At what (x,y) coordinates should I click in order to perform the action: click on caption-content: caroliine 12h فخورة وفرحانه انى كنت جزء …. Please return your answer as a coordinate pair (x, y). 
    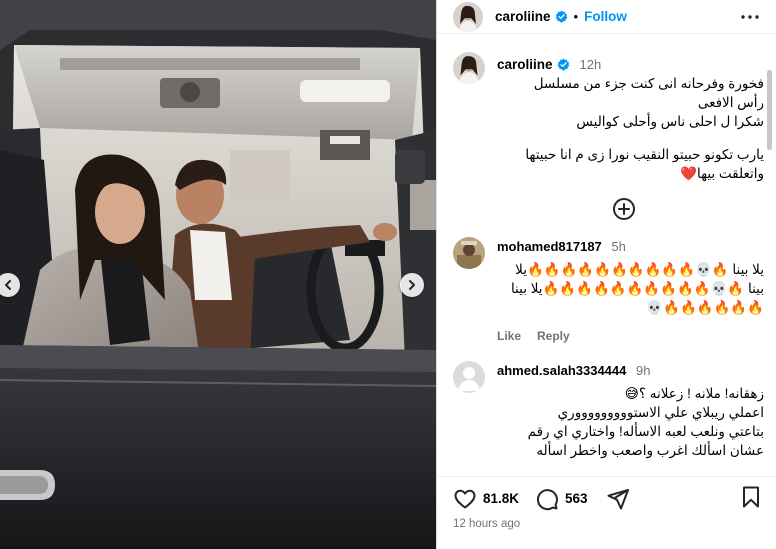
    Looking at the image, I should click on (630, 114).